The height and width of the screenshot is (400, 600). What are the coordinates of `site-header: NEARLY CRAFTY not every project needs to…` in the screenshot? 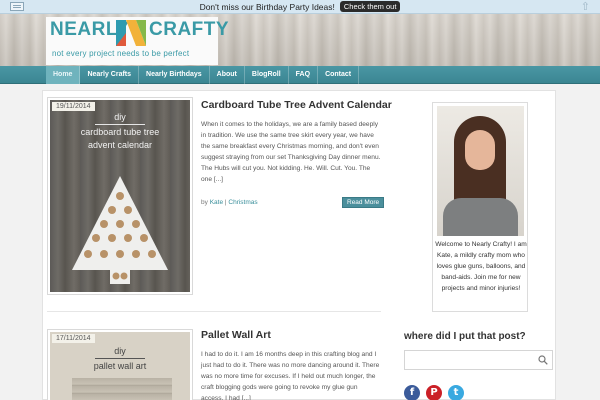 It's located at (300, 40).